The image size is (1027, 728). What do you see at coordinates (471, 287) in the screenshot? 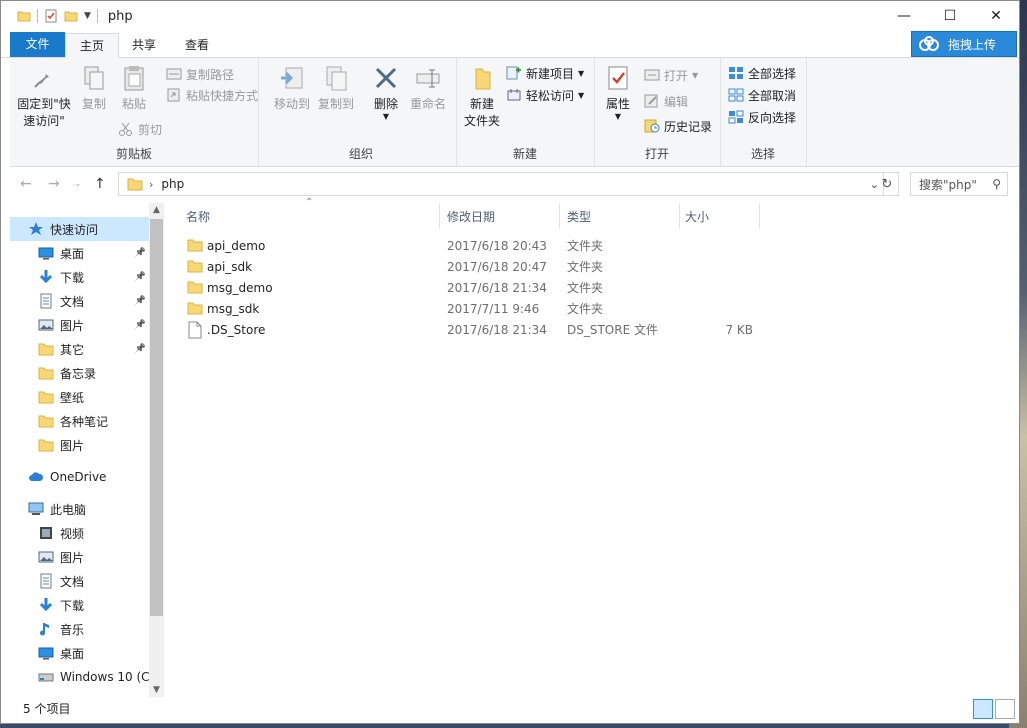
I see `table-row: msg_demo 2017/6/18 21:34 文件夹` at bounding box center [471, 287].